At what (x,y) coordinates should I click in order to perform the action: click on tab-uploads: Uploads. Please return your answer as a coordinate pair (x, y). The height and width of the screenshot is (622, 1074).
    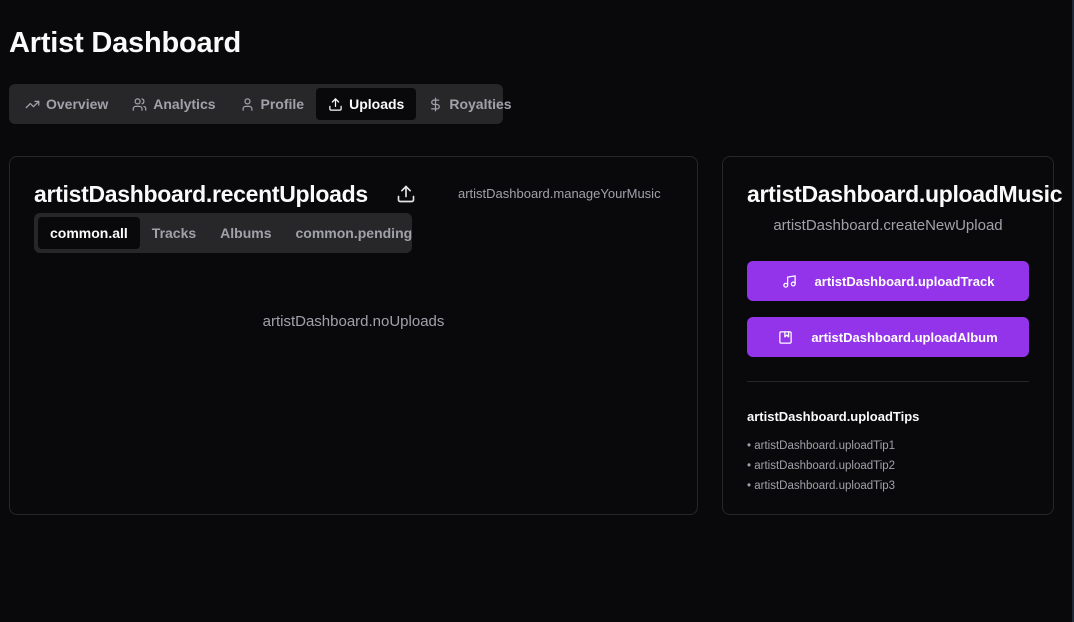
    Looking at the image, I should click on (366, 104).